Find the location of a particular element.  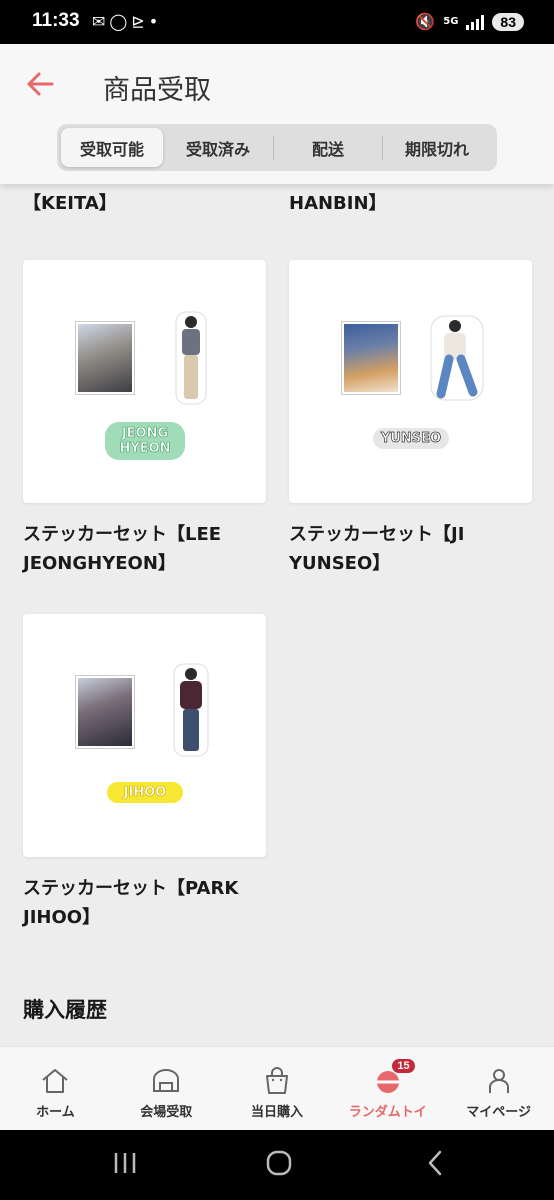

nav-venue-pickup: 会場受取 is located at coordinates (166, 1088).